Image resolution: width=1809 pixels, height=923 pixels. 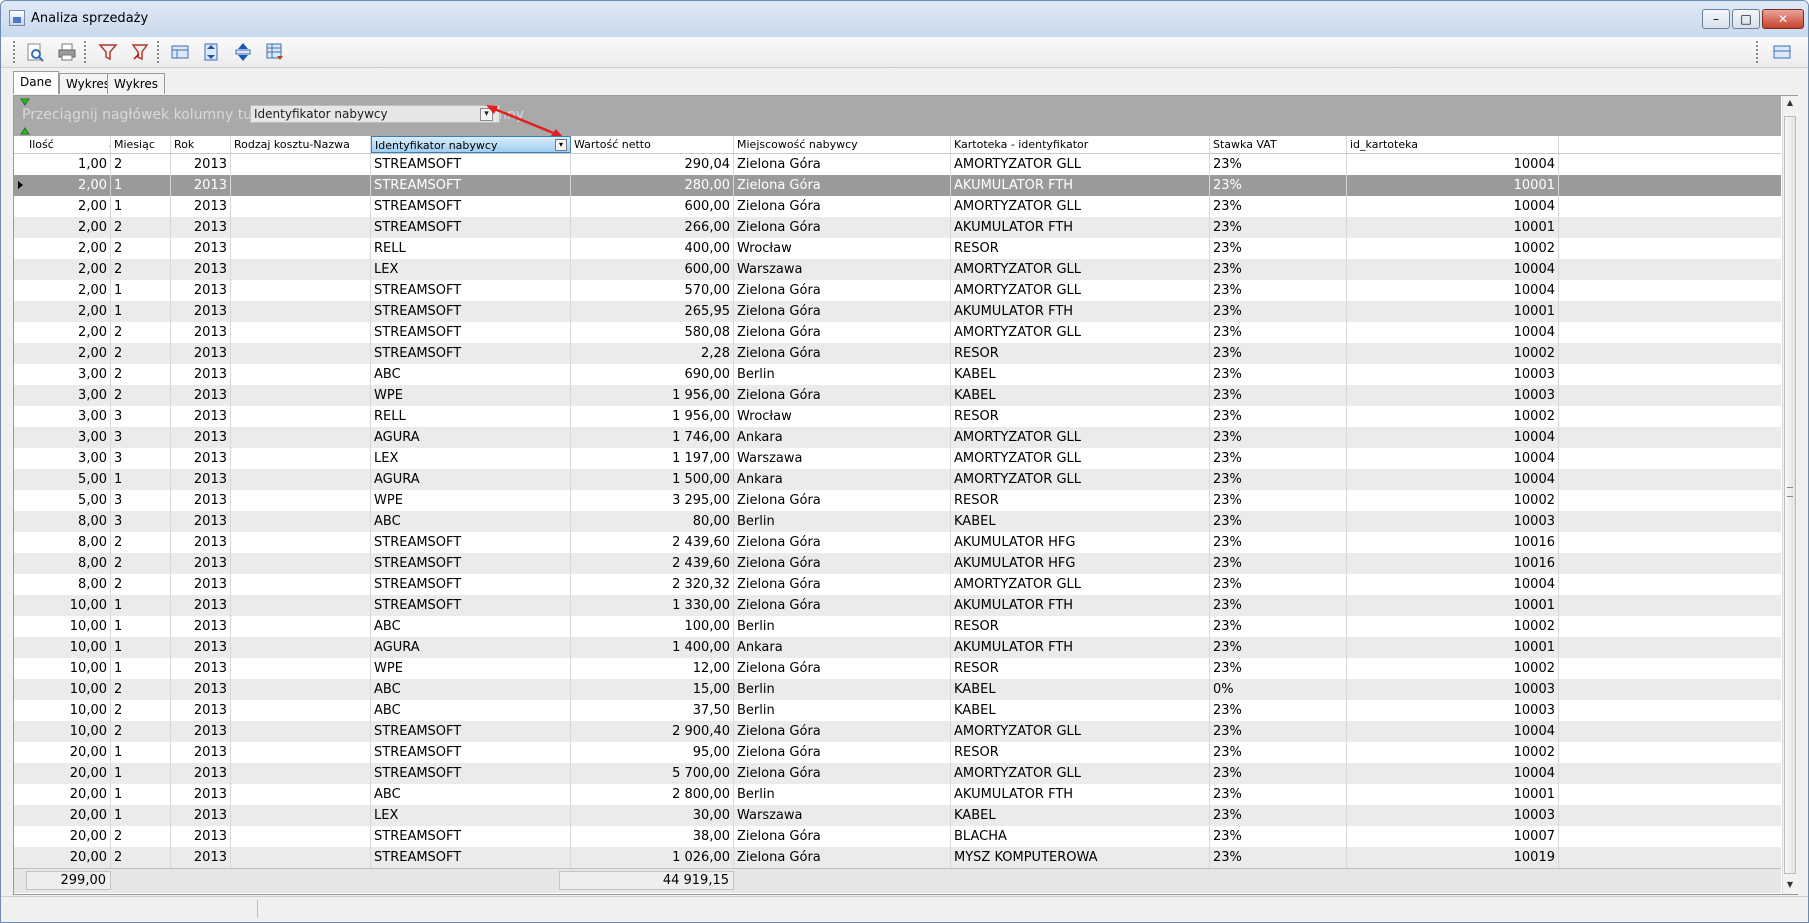 I want to click on column-header-miesiac: Miesiąc, so click(x=141, y=144).